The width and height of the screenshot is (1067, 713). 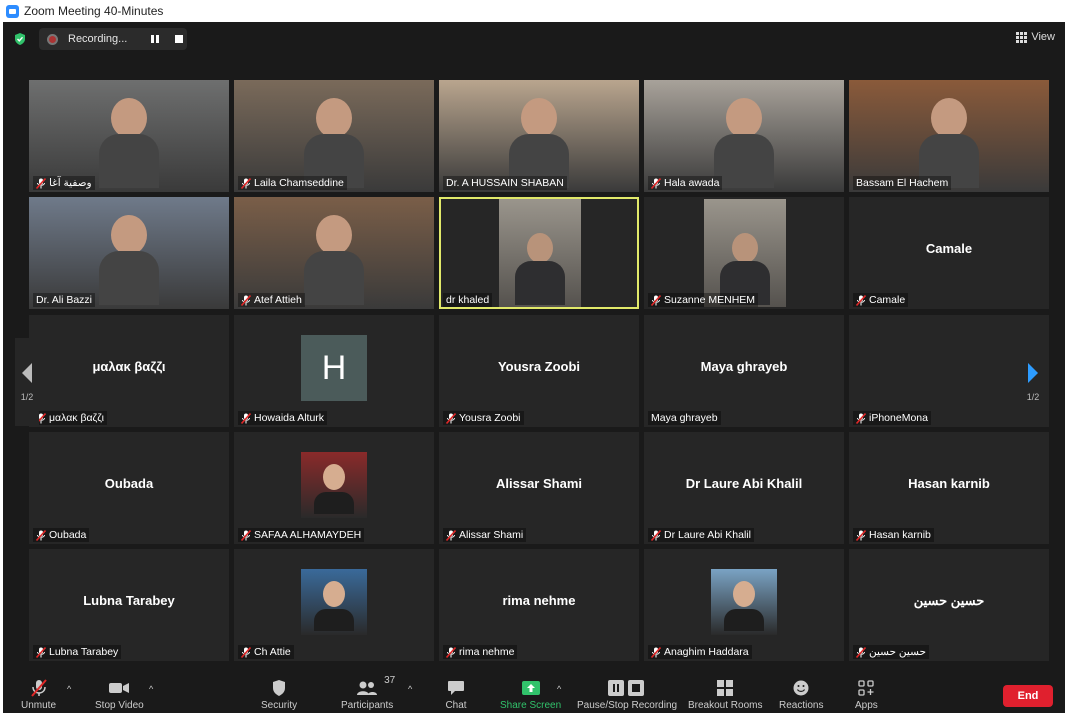 I want to click on participant-tile: Lubna Tarabey Lubna Tarabey, so click(x=129, y=605).